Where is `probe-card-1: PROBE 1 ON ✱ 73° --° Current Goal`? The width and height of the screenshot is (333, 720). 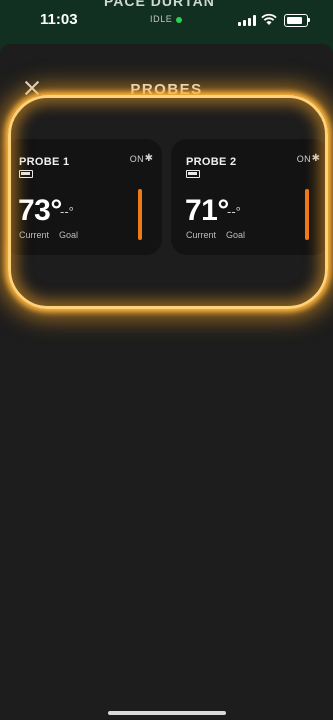
probe-card-1: PROBE 1 ON ✱ 73° --° Current Goal is located at coordinates (83, 197).